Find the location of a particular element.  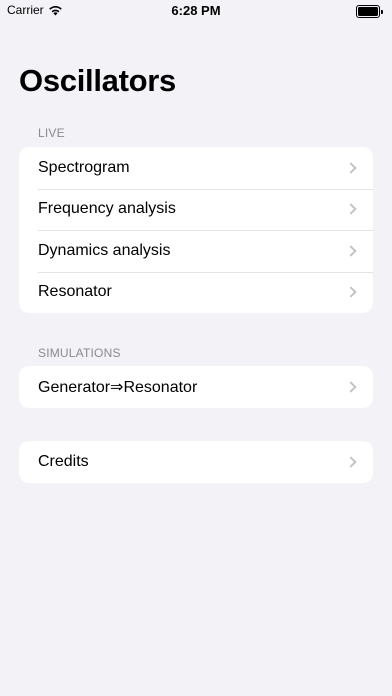

page-title: Oscillators is located at coordinates (97, 80).